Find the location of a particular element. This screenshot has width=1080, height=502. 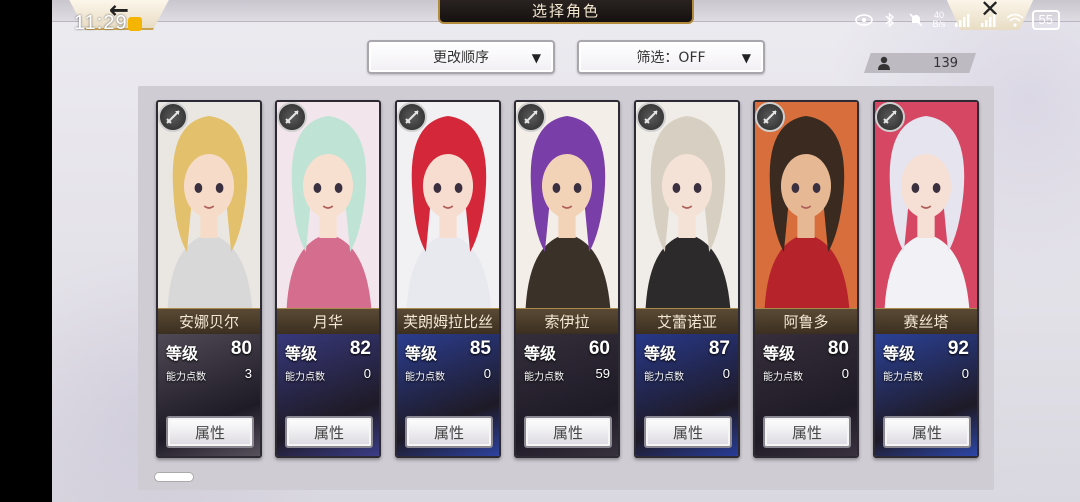

horizontal-scrollbar is located at coordinates (174, 477).